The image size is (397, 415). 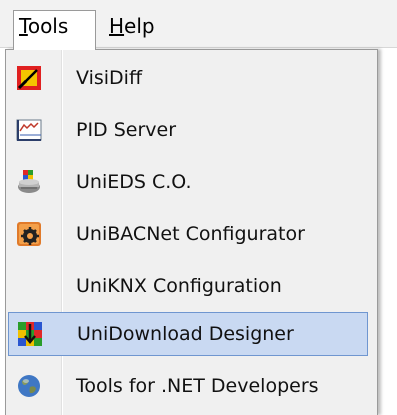 What do you see at coordinates (126, 130) in the screenshot?
I see `menu-item-label: PID Server` at bounding box center [126, 130].